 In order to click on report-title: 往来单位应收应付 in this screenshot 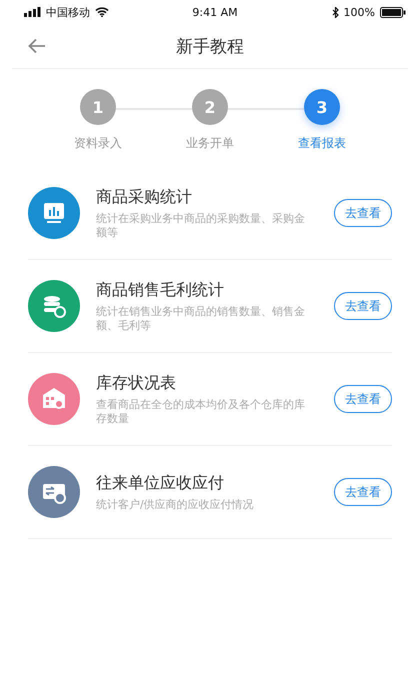, I will do `click(160, 483)`.